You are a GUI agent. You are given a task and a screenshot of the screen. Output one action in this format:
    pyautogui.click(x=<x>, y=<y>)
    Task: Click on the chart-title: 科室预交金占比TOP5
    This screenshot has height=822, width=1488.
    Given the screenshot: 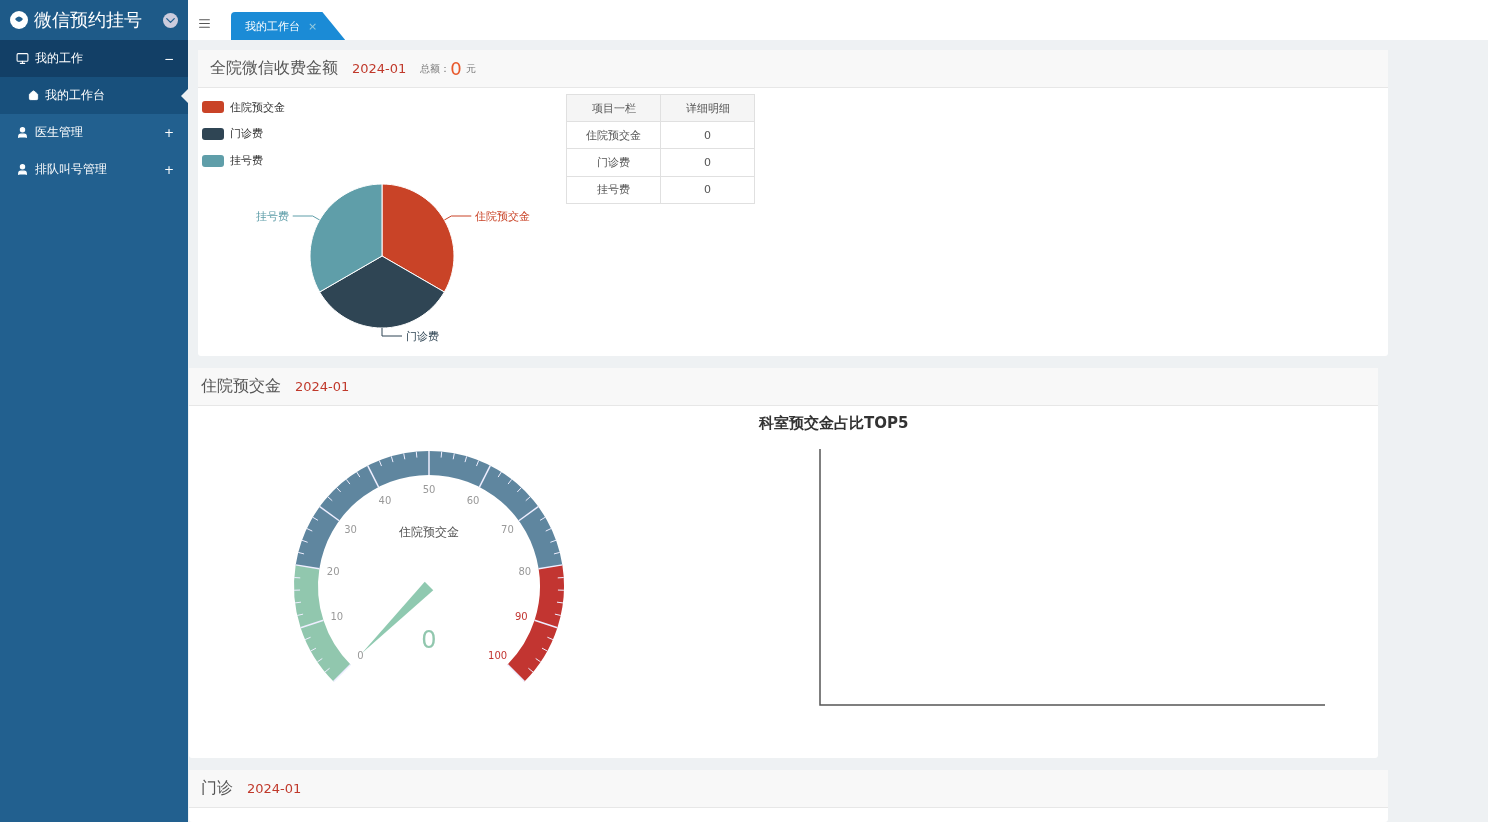 What is the action you would take?
    pyautogui.click(x=834, y=423)
    